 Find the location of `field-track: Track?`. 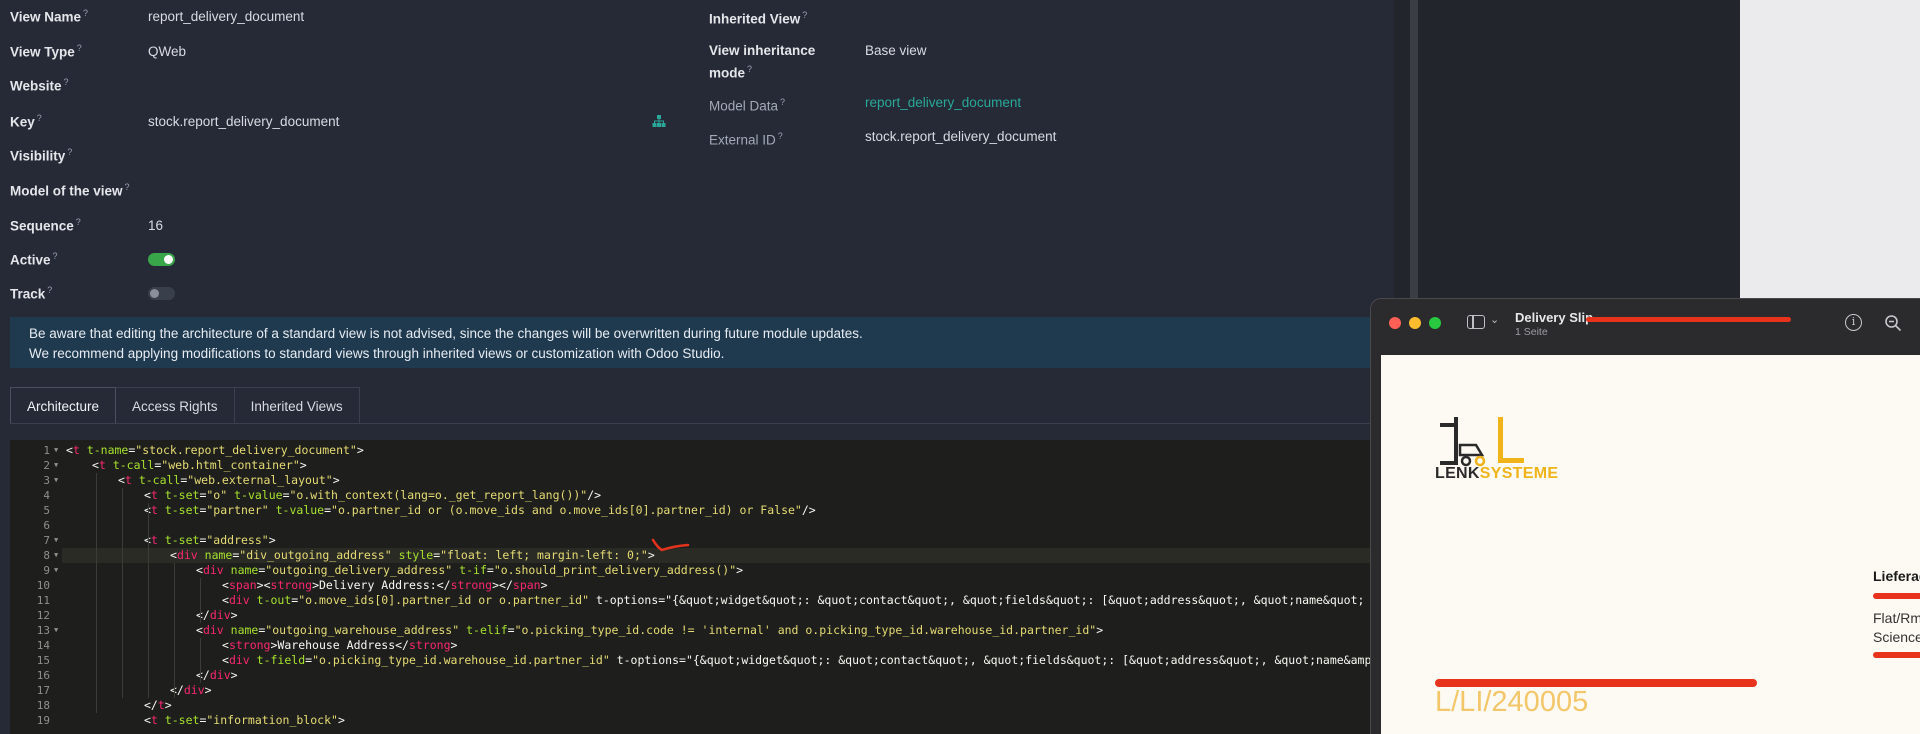

field-track: Track? is located at coordinates (350, 293).